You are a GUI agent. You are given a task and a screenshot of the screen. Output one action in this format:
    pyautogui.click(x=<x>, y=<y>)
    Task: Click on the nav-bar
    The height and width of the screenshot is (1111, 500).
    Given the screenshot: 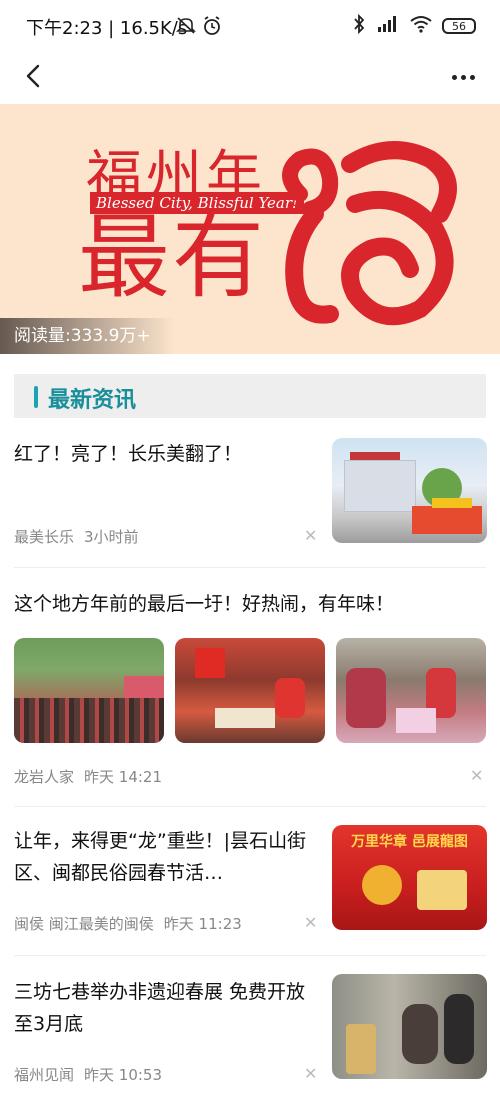 What is the action you would take?
    pyautogui.click(x=250, y=77)
    